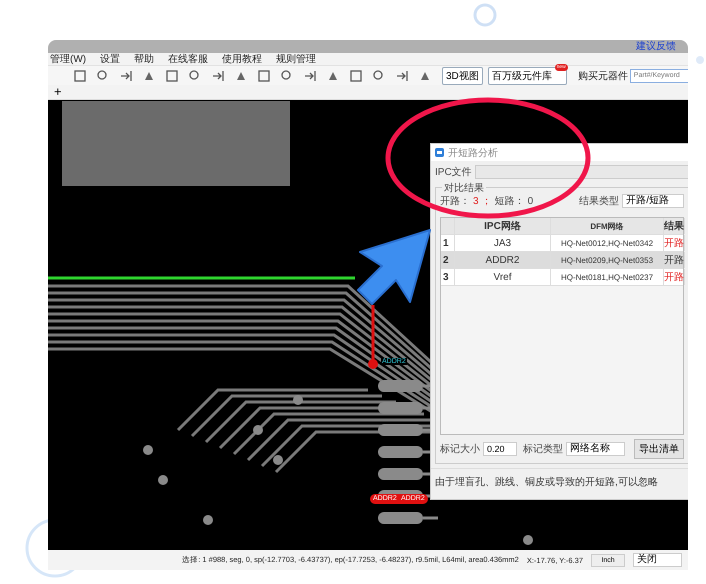  What do you see at coordinates (464, 188) in the screenshot?
I see `group-title: 对比结果` at bounding box center [464, 188].